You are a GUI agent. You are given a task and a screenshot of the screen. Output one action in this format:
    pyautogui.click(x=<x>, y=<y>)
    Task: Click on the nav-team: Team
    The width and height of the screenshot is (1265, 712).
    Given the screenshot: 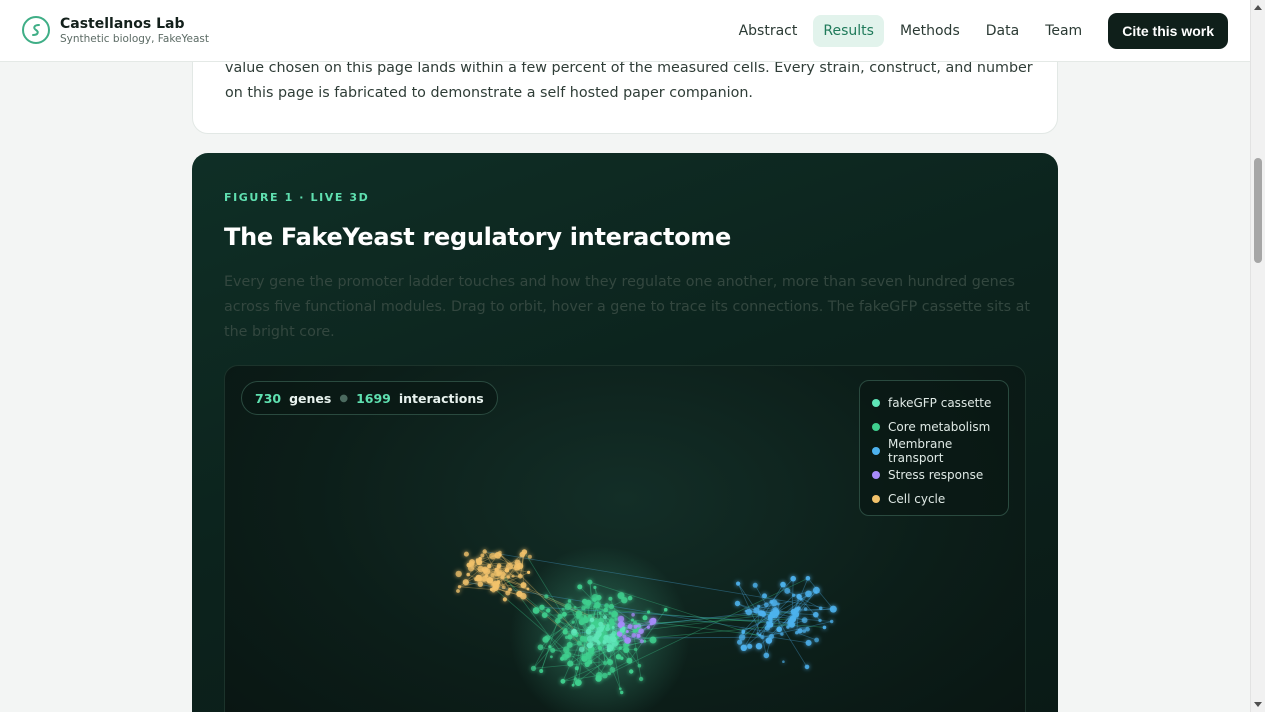 What is the action you would take?
    pyautogui.click(x=1063, y=31)
    